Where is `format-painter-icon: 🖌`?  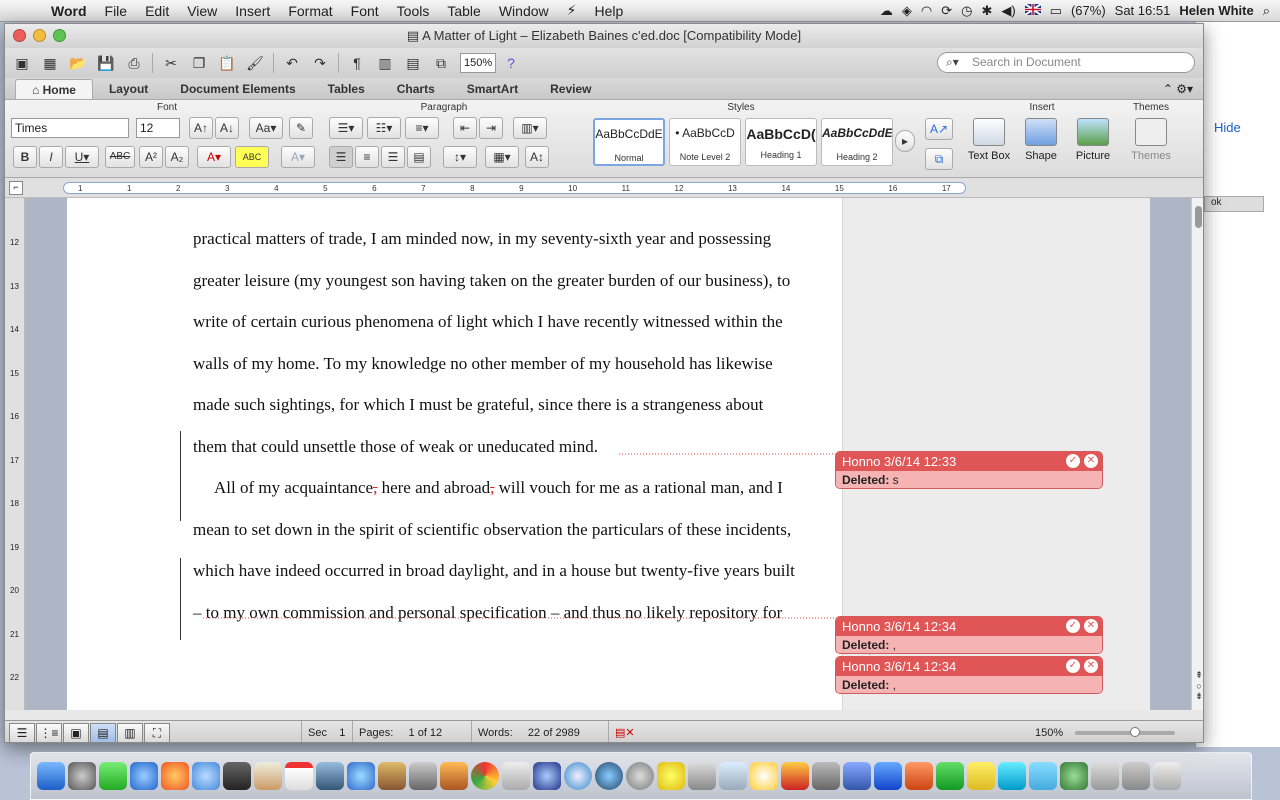 format-painter-icon: 🖌 is located at coordinates (255, 63).